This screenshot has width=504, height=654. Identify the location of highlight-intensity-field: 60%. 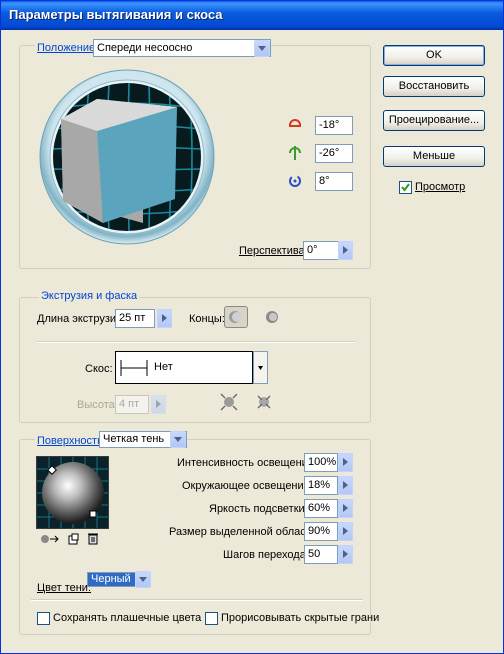
(321, 508).